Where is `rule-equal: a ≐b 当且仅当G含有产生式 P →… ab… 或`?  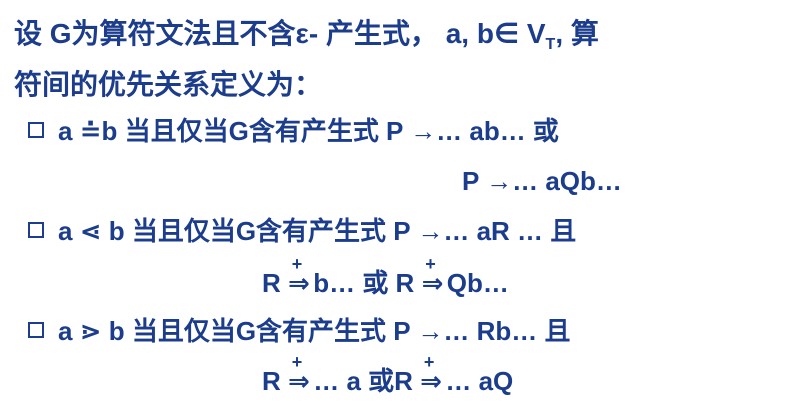 rule-equal: a ≐b 当且仅当G含有产生式 P →… ab… 或 is located at coordinates (293, 131).